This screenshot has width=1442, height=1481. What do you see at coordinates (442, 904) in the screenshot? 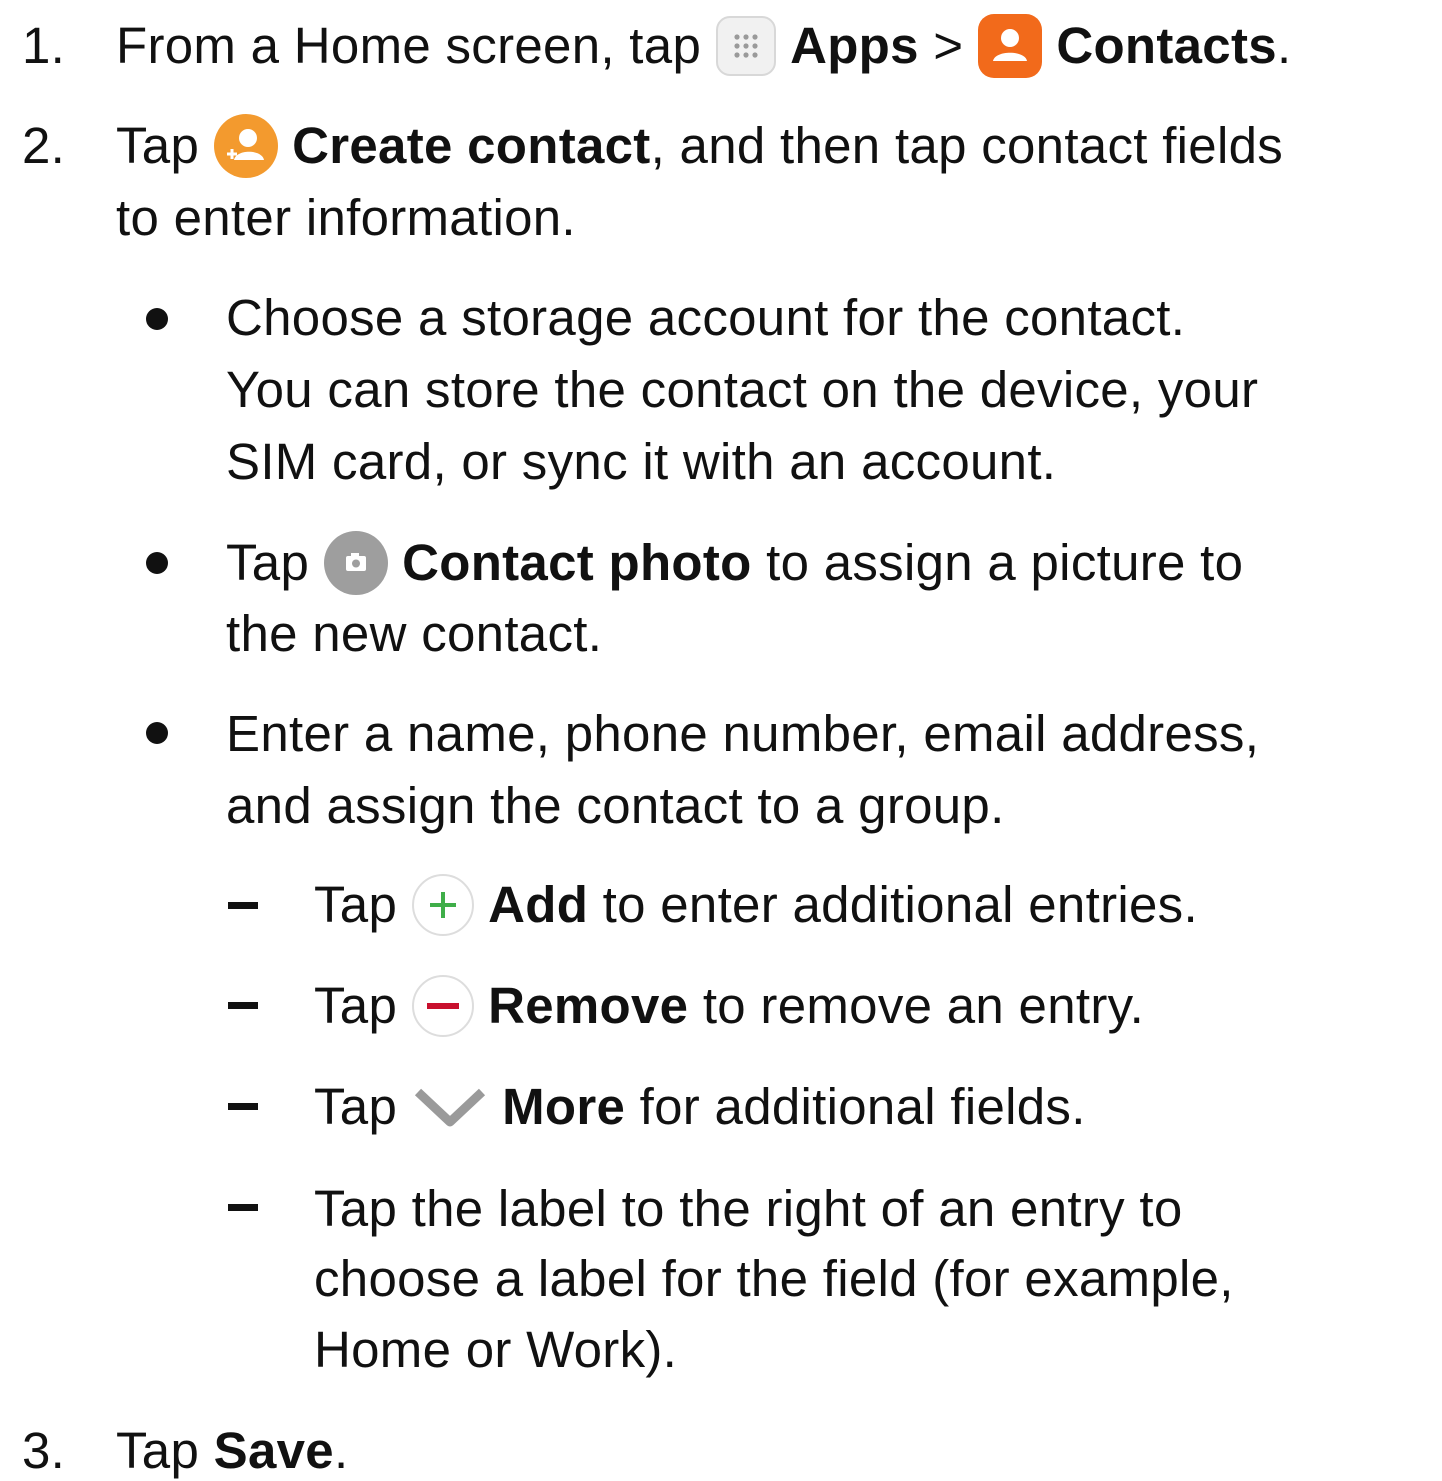
I see `plus-icon` at bounding box center [442, 904].